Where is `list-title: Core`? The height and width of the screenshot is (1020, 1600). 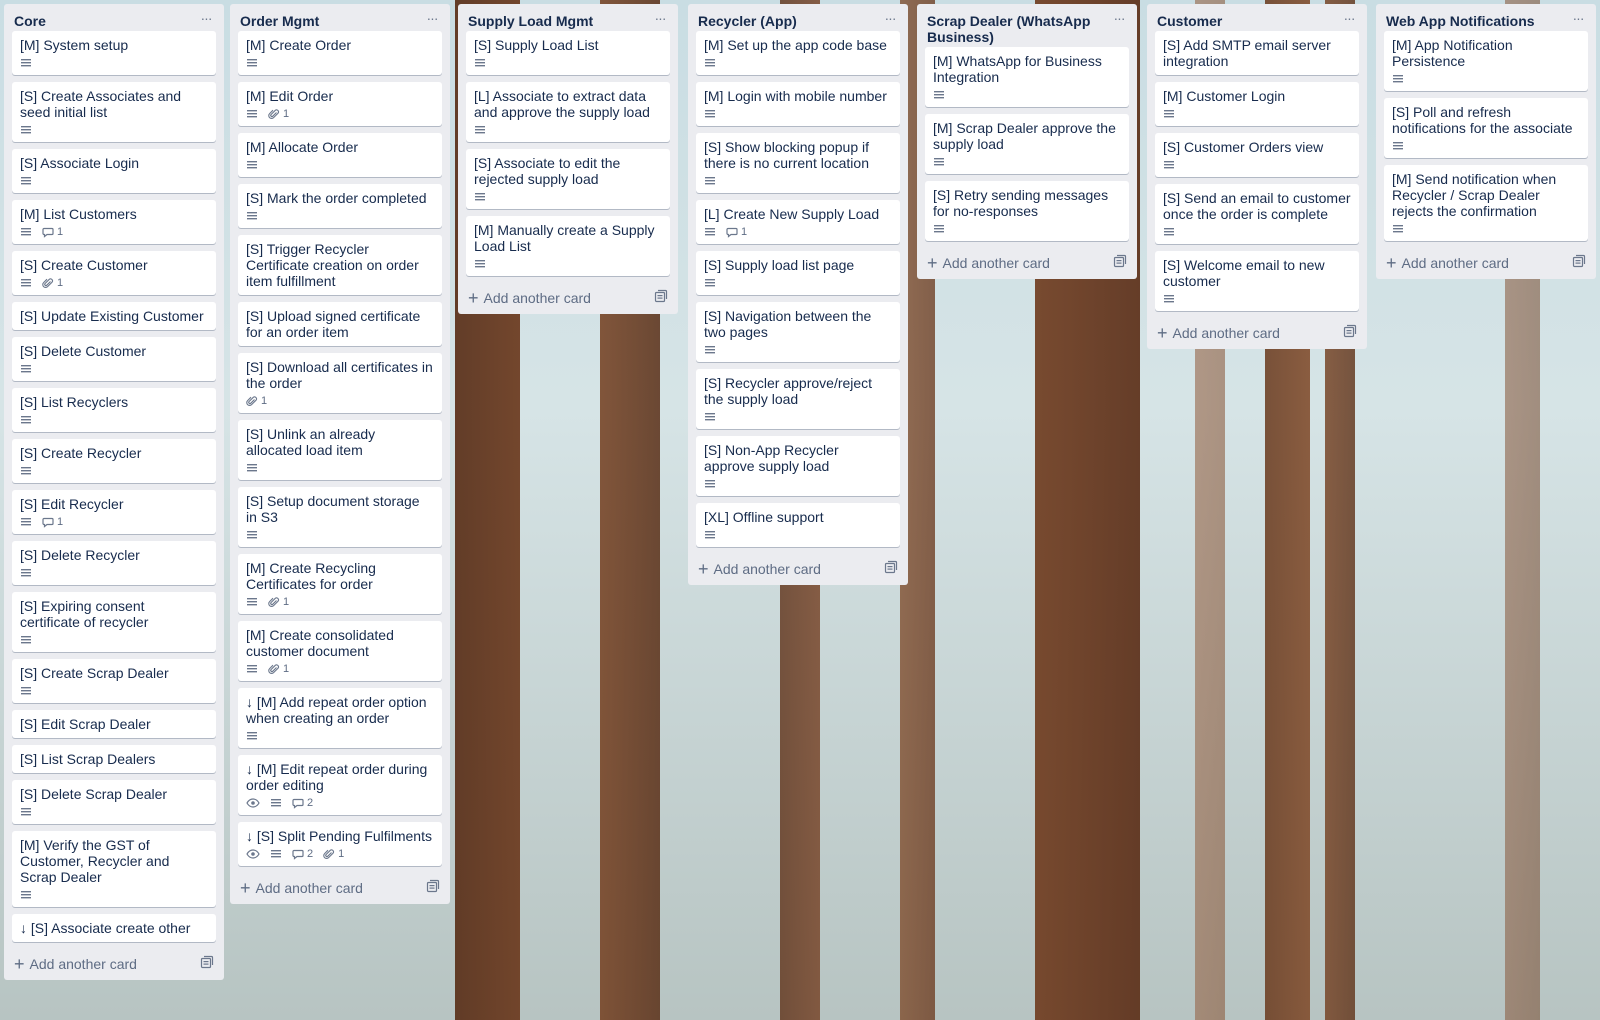
list-title: Core is located at coordinates (105, 21).